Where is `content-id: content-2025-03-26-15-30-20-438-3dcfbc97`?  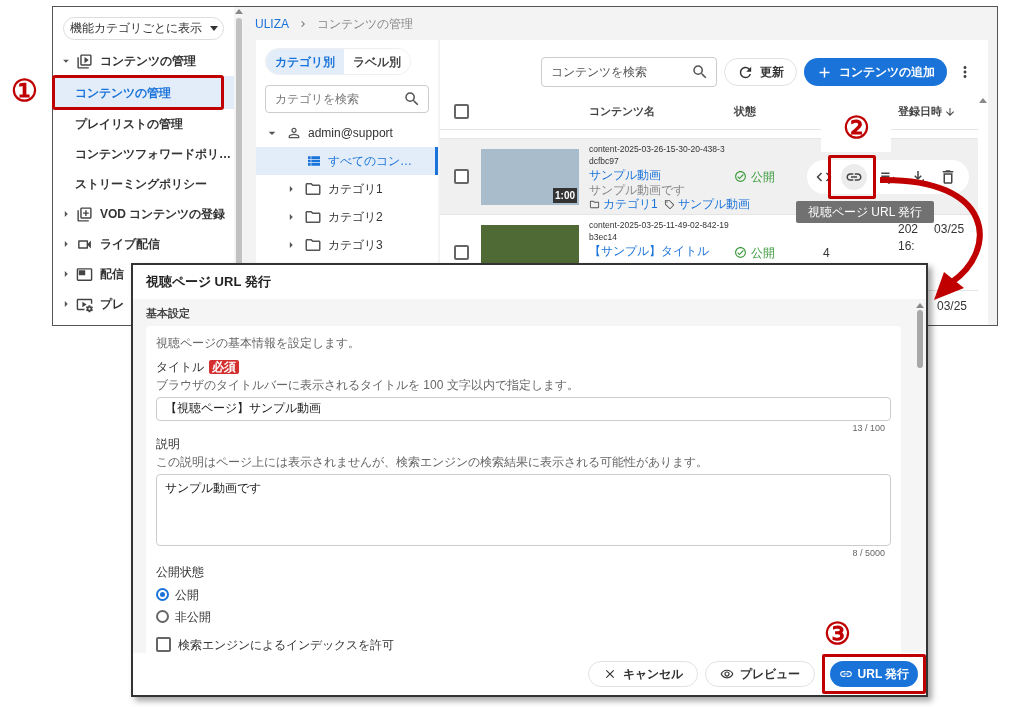
content-id: content-2025-03-26-15-30-20-438-3dcfbc97 is located at coordinates (657, 155).